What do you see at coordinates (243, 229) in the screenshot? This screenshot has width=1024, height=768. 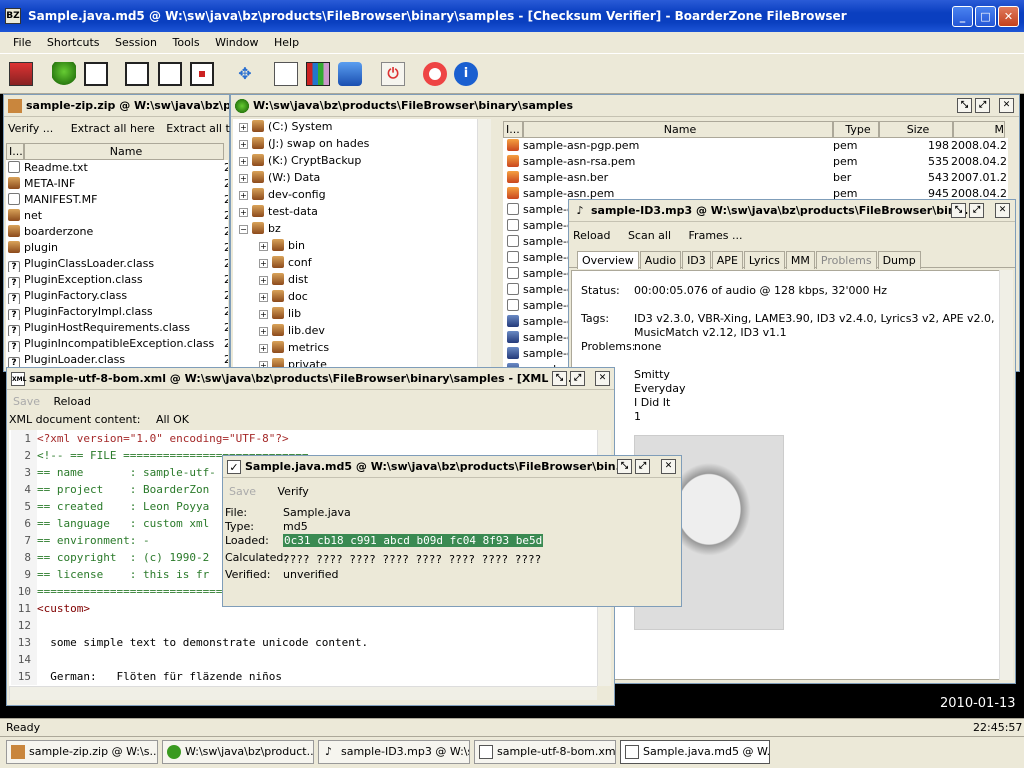 I see `expand-icon: −` at bounding box center [243, 229].